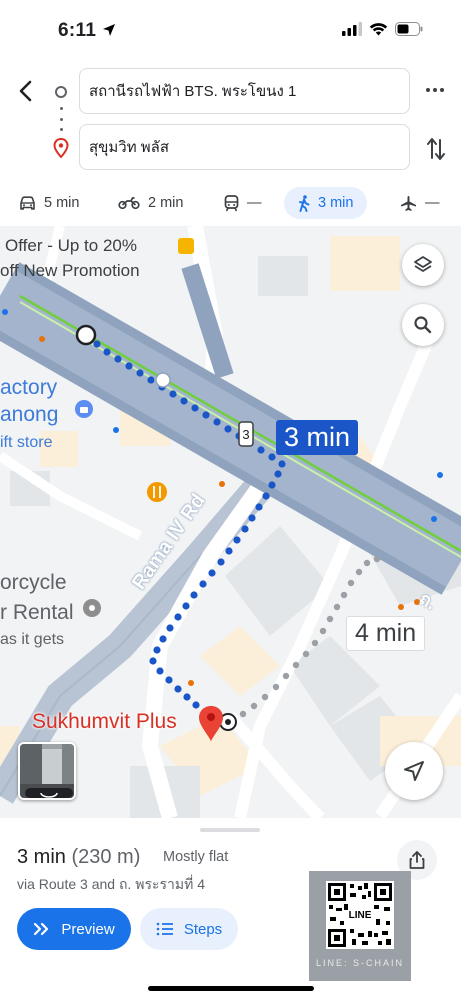 This screenshot has width=461, height=1000. I want to click on qr-code-image: LINE, so click(360, 915).